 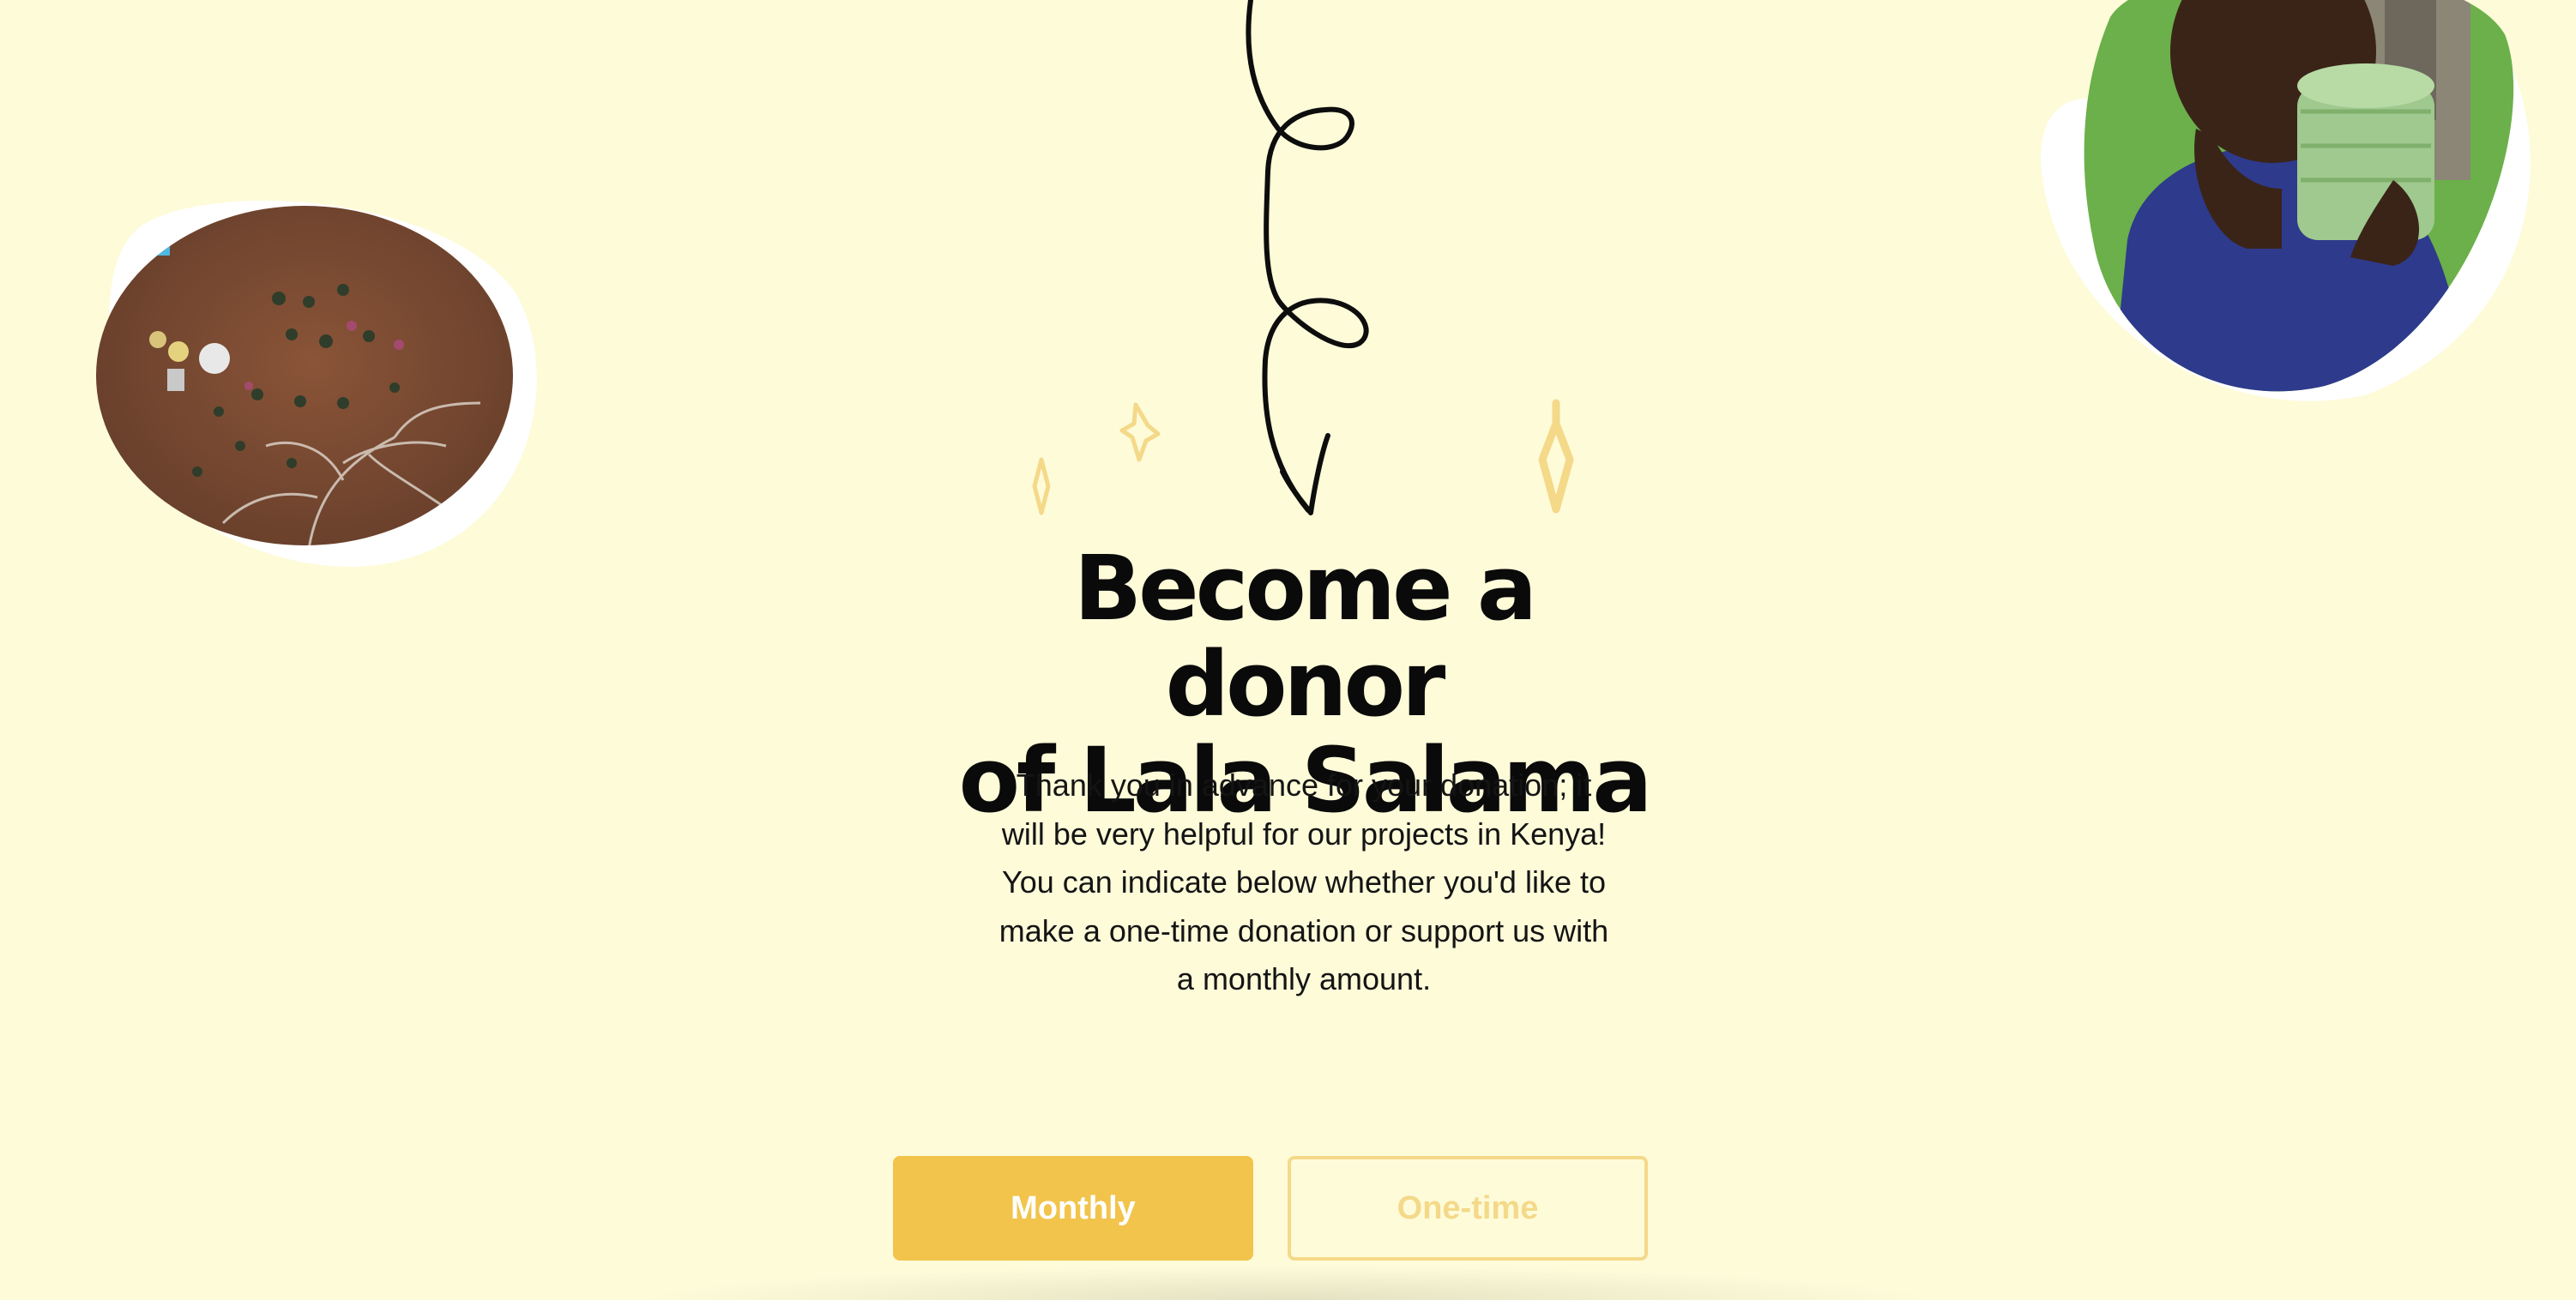 What do you see at coordinates (2286, 200) in the screenshot?
I see `child-drinking-photo-image` at bounding box center [2286, 200].